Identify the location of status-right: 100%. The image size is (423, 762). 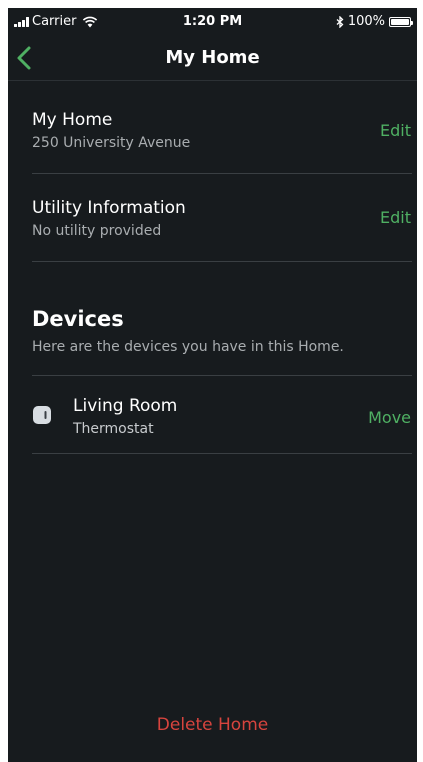
(374, 21).